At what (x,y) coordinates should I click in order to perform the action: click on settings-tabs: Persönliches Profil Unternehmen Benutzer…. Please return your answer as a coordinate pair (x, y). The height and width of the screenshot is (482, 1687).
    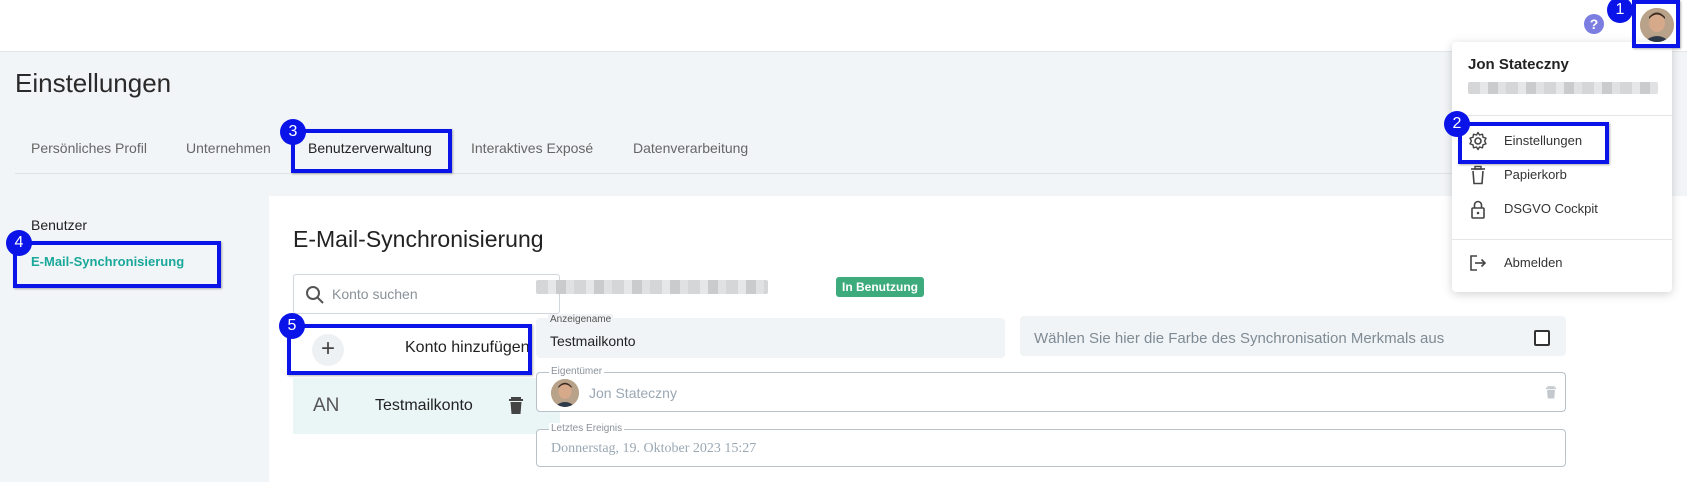
    Looking at the image, I should click on (735, 152).